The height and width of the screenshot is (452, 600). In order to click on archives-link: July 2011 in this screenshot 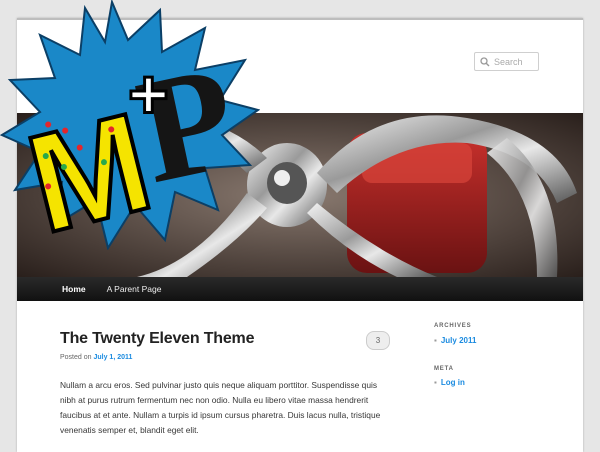, I will do `click(459, 340)`.